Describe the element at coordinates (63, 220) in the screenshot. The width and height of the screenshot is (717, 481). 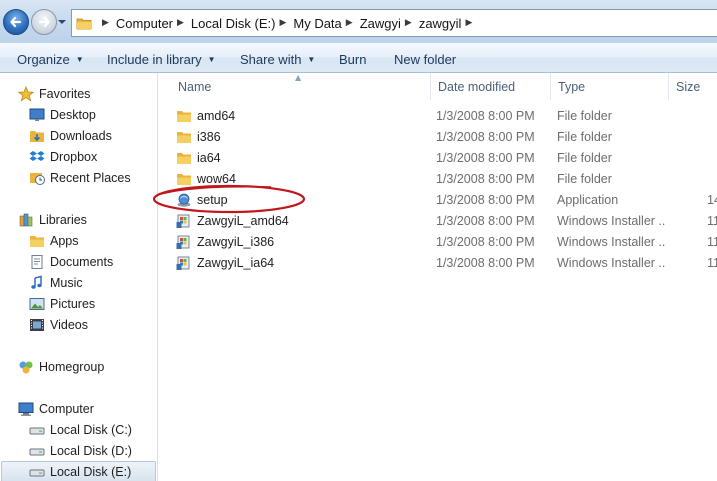
I see `nav-libraries-label: Libraries` at that location.